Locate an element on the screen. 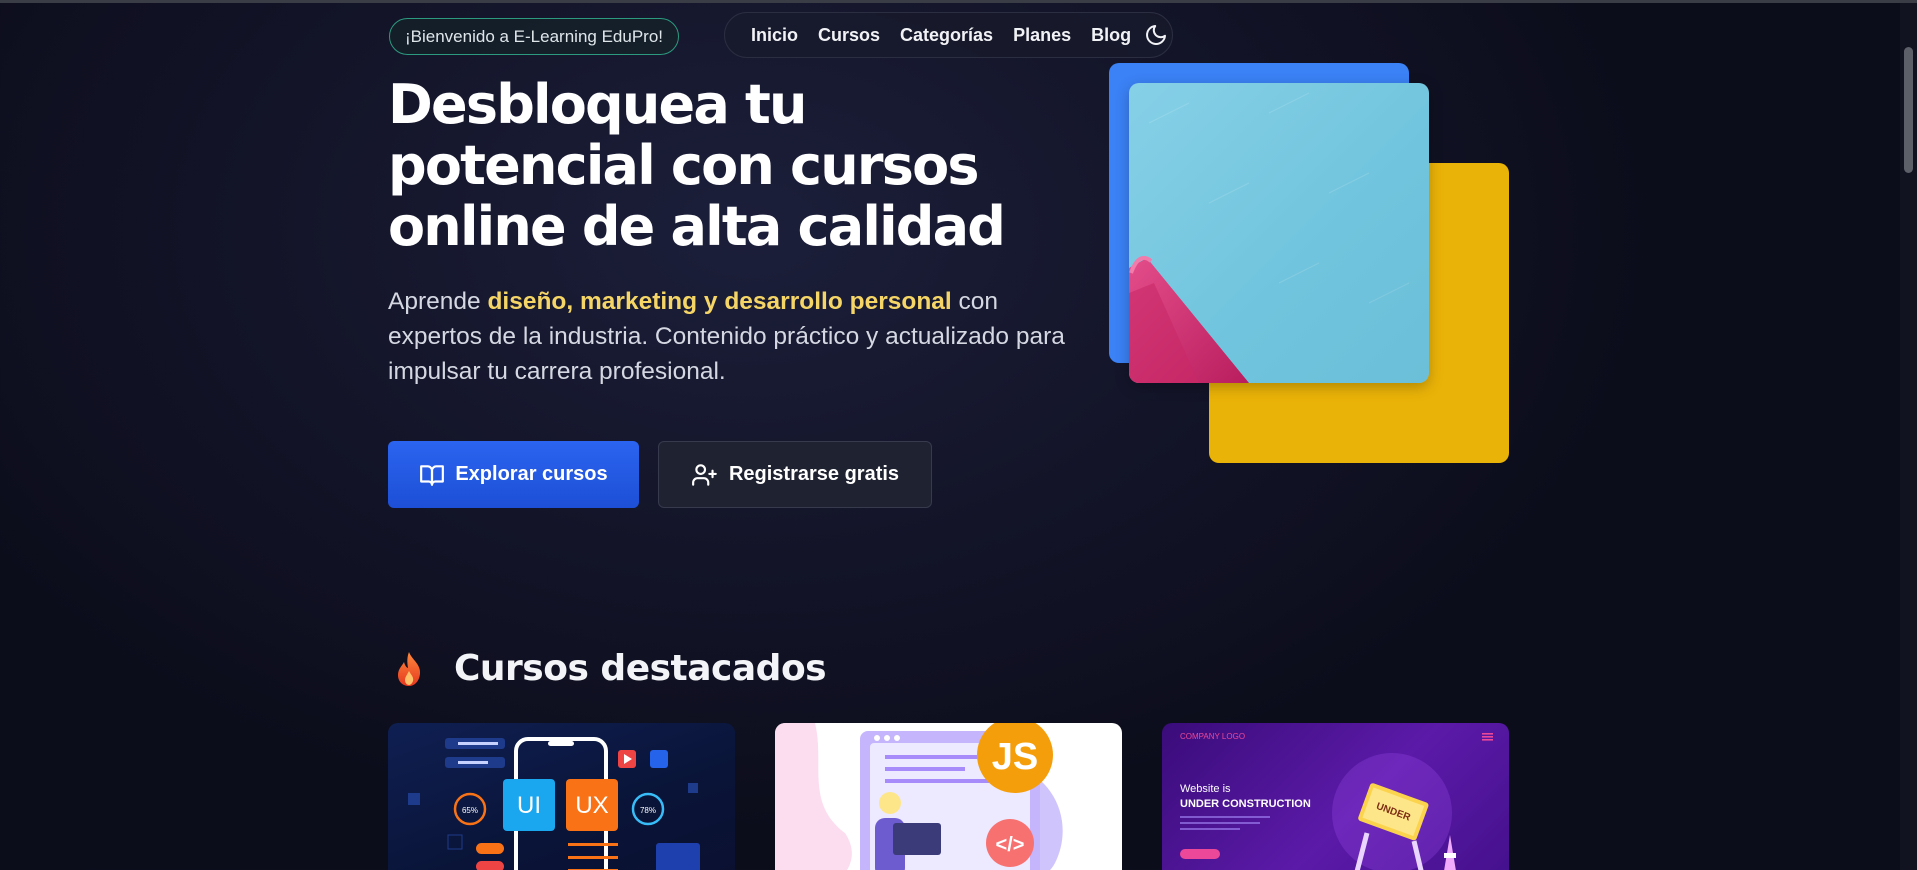  course-card-javascript: JS </> is located at coordinates (948, 796).